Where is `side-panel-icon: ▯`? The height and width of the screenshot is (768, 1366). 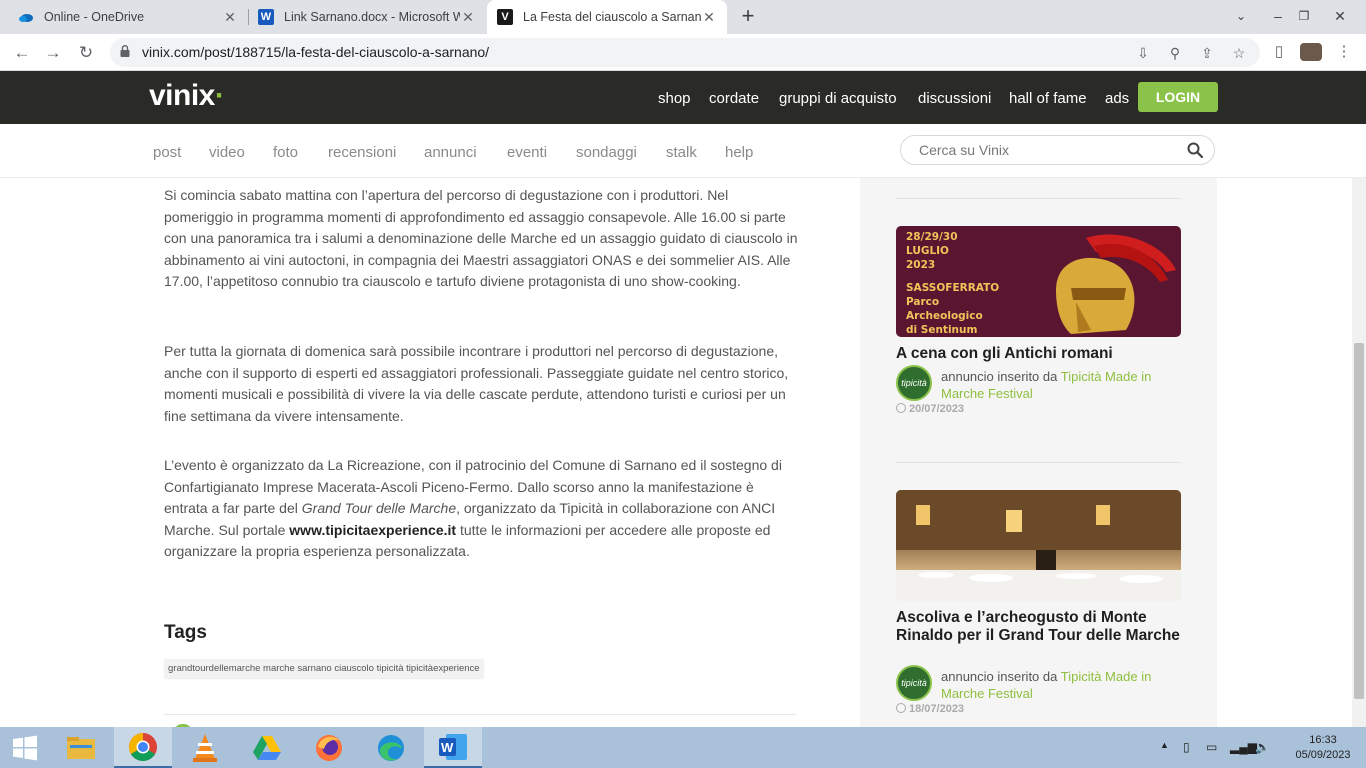
side-panel-icon: ▯ is located at coordinates (1279, 52).